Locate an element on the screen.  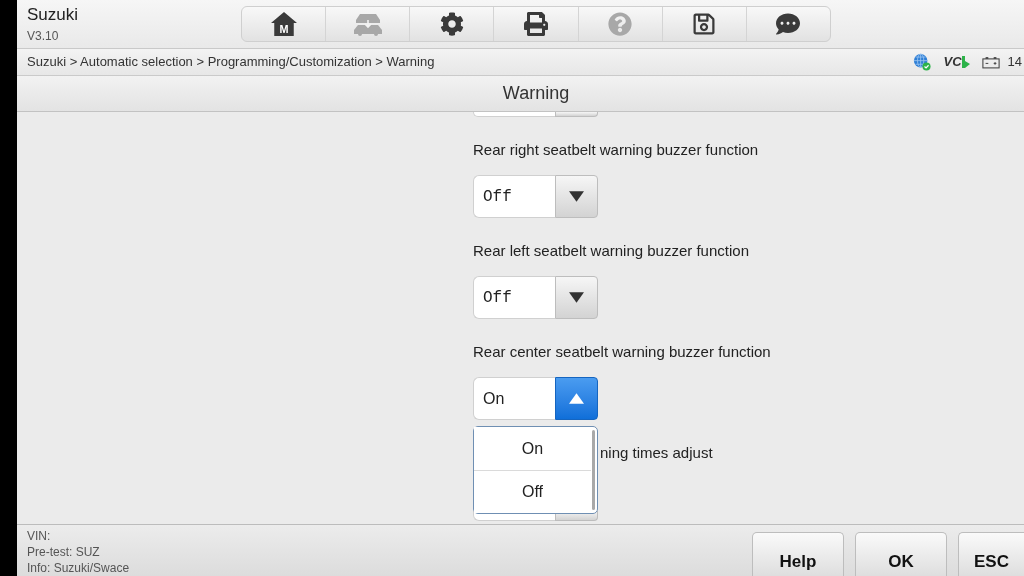
toolbar-button: M is located at coordinates (284, 24).